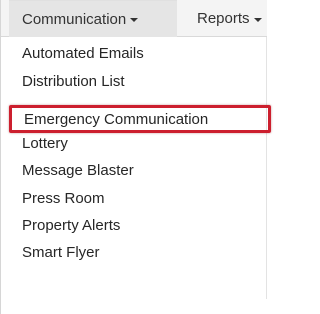  I want to click on top-navbar: Communication Reports, so click(134, 18).